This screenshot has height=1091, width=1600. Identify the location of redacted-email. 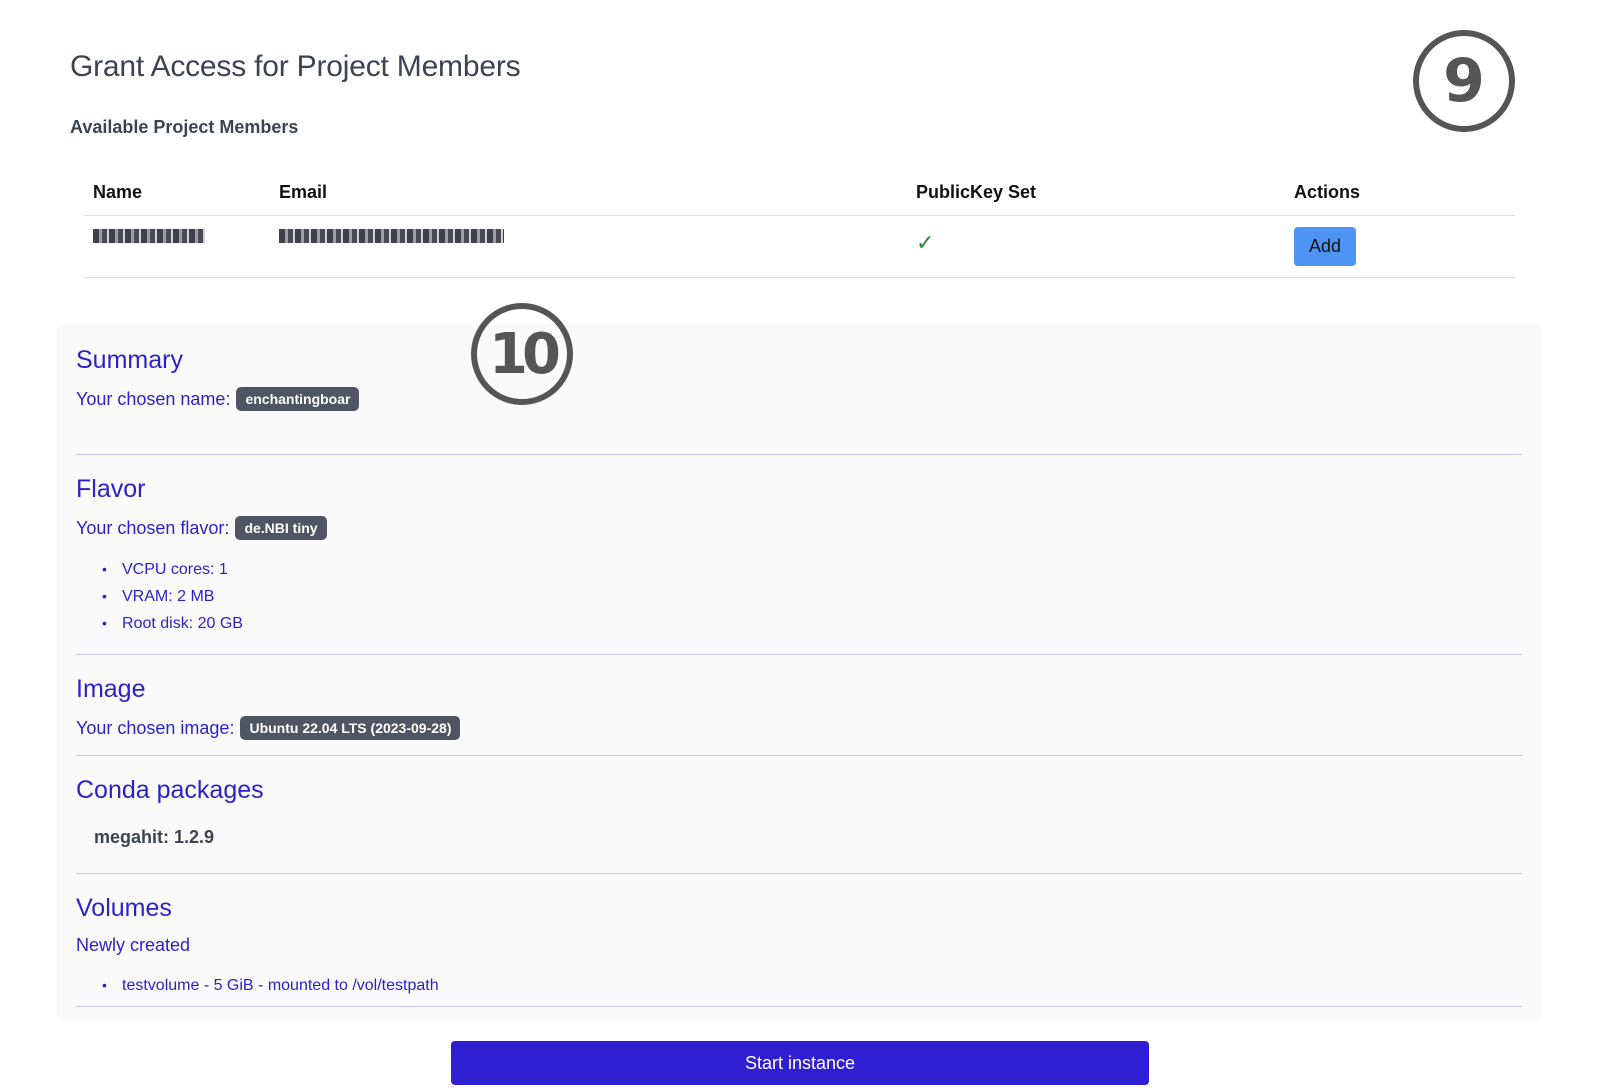
(391, 236).